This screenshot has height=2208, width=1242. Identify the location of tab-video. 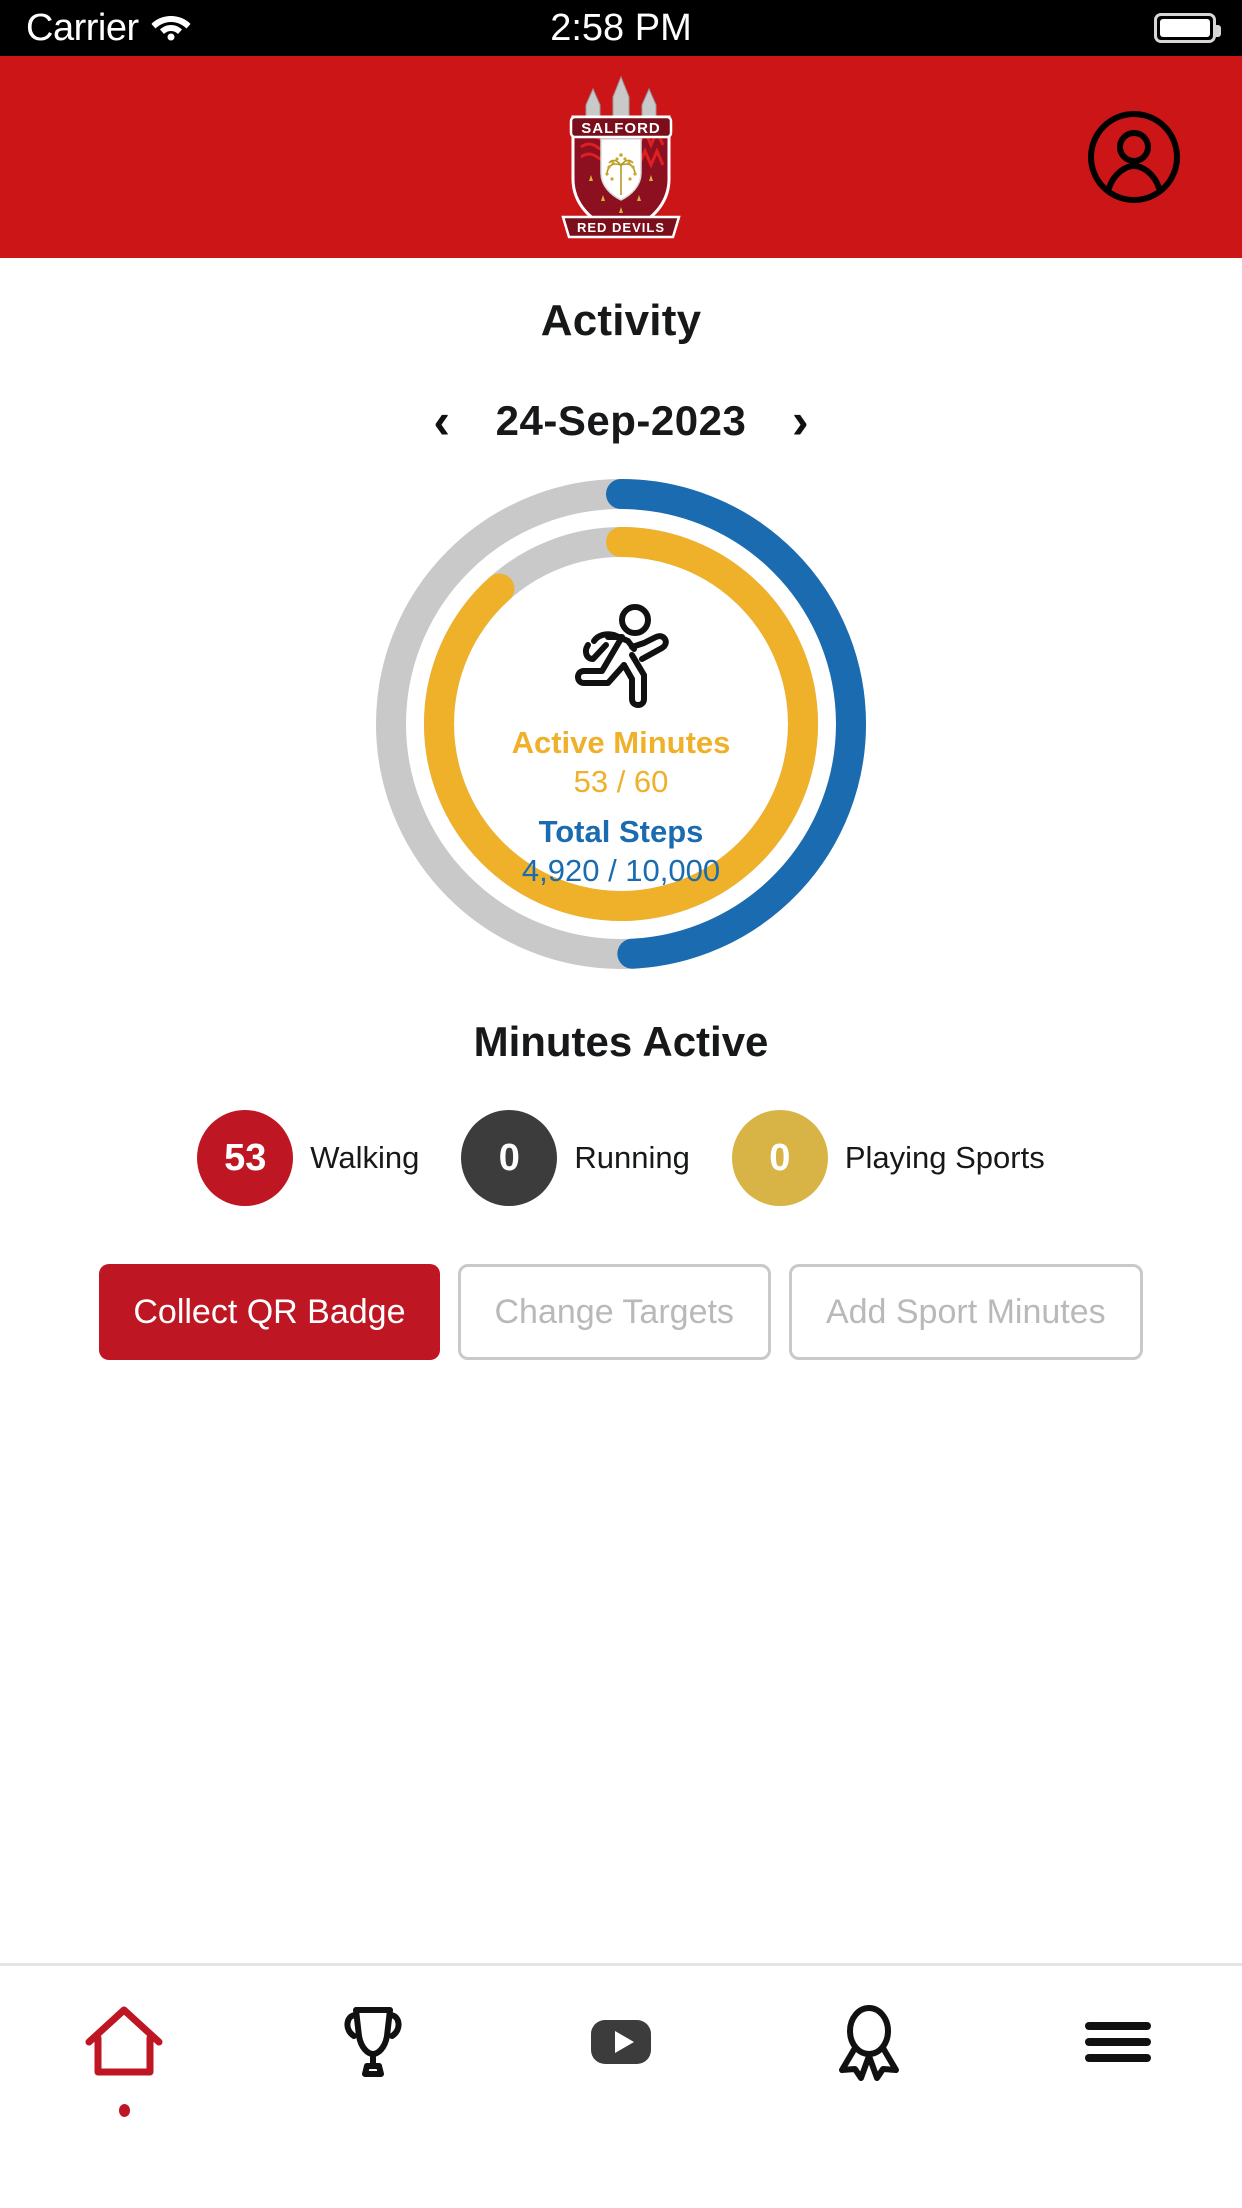
(621, 2042).